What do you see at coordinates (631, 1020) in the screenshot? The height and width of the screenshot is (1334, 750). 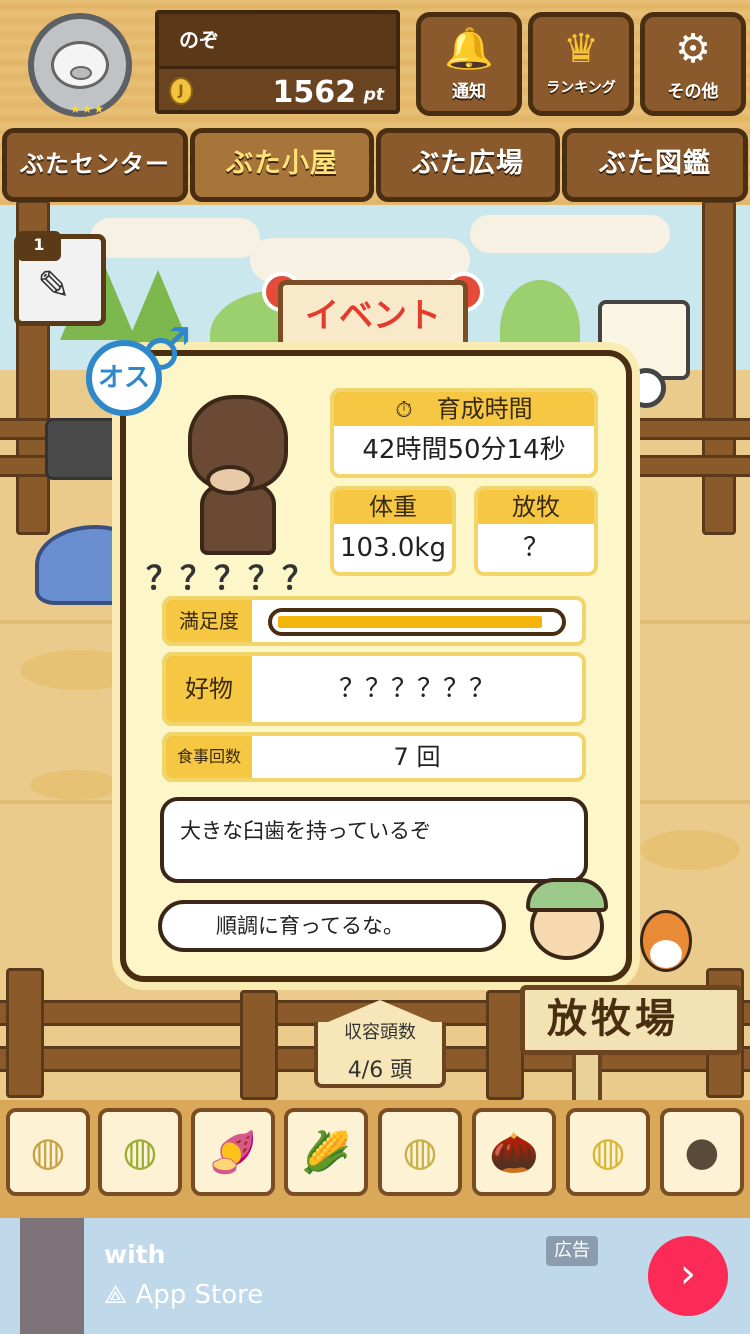 I see `pasture-button: 放牧場` at bounding box center [631, 1020].